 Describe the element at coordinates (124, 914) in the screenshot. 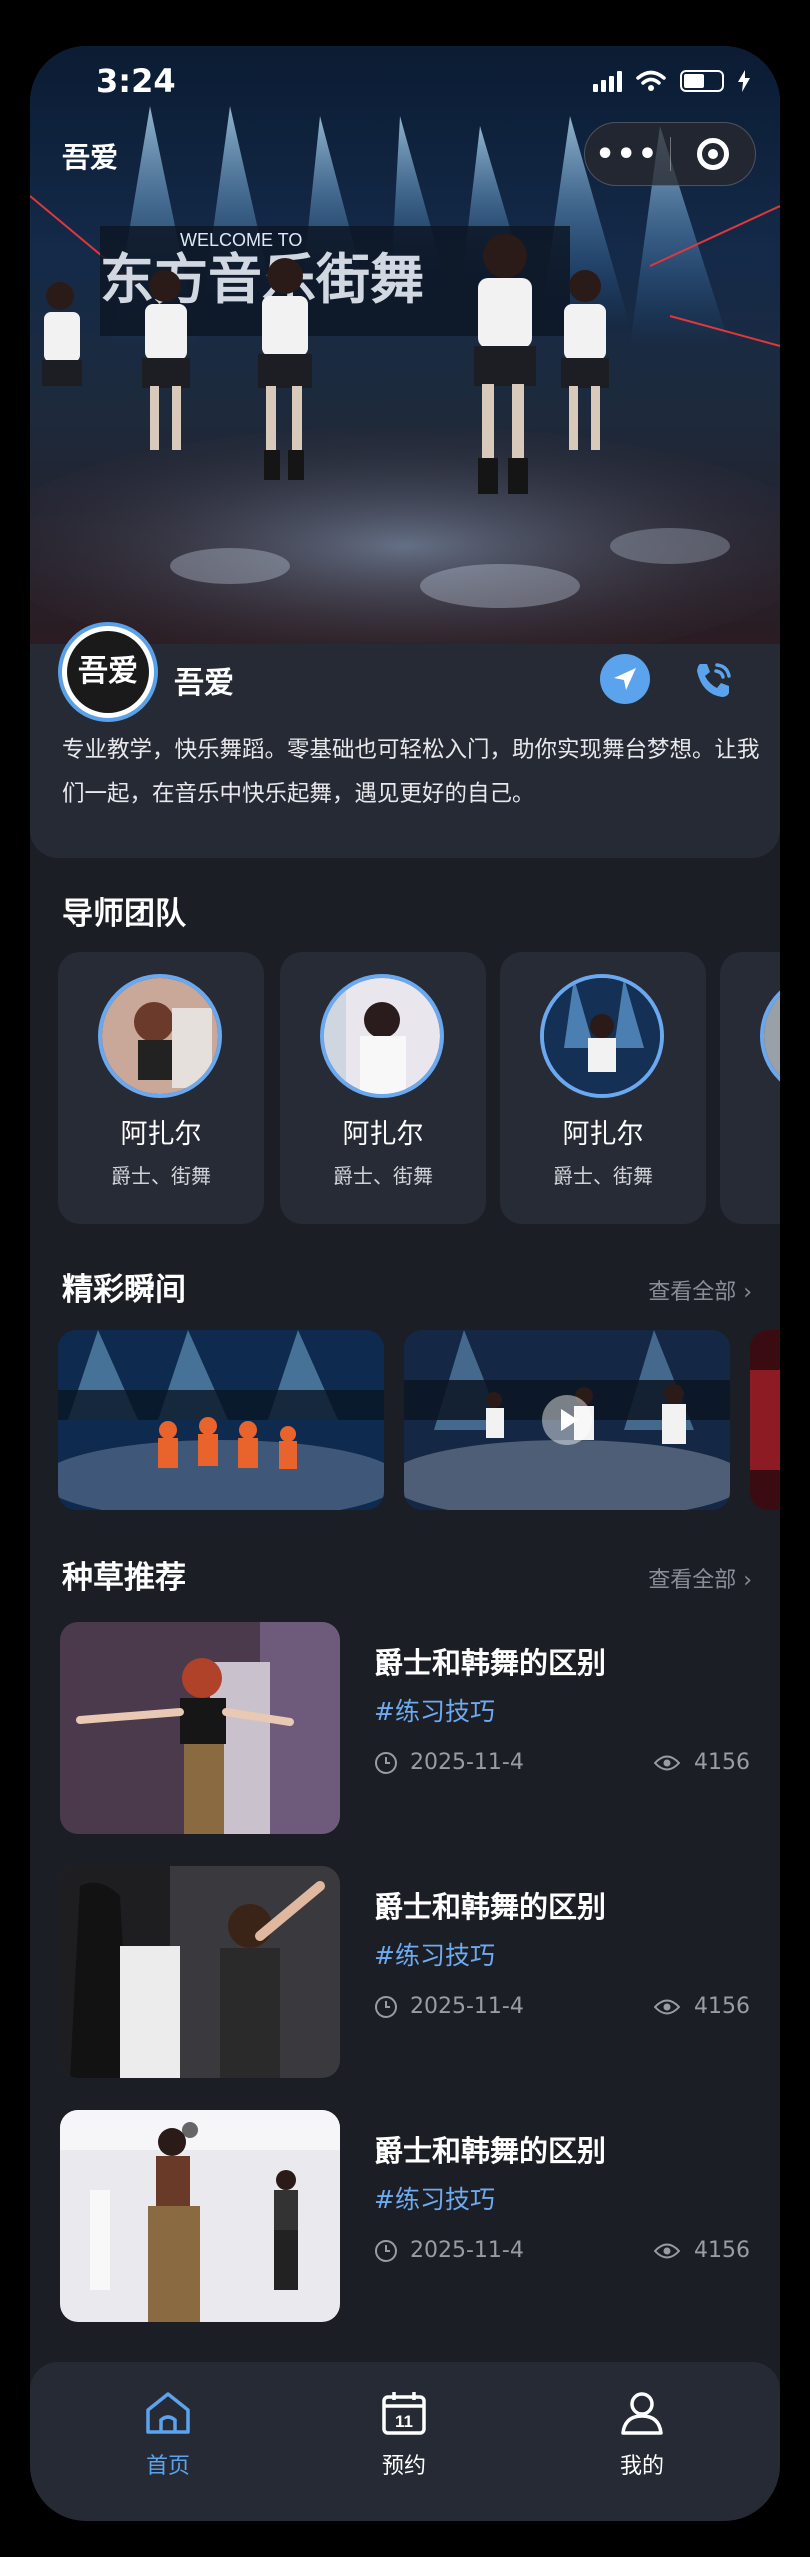

I see `mentors-section-title: 导师团队` at that location.